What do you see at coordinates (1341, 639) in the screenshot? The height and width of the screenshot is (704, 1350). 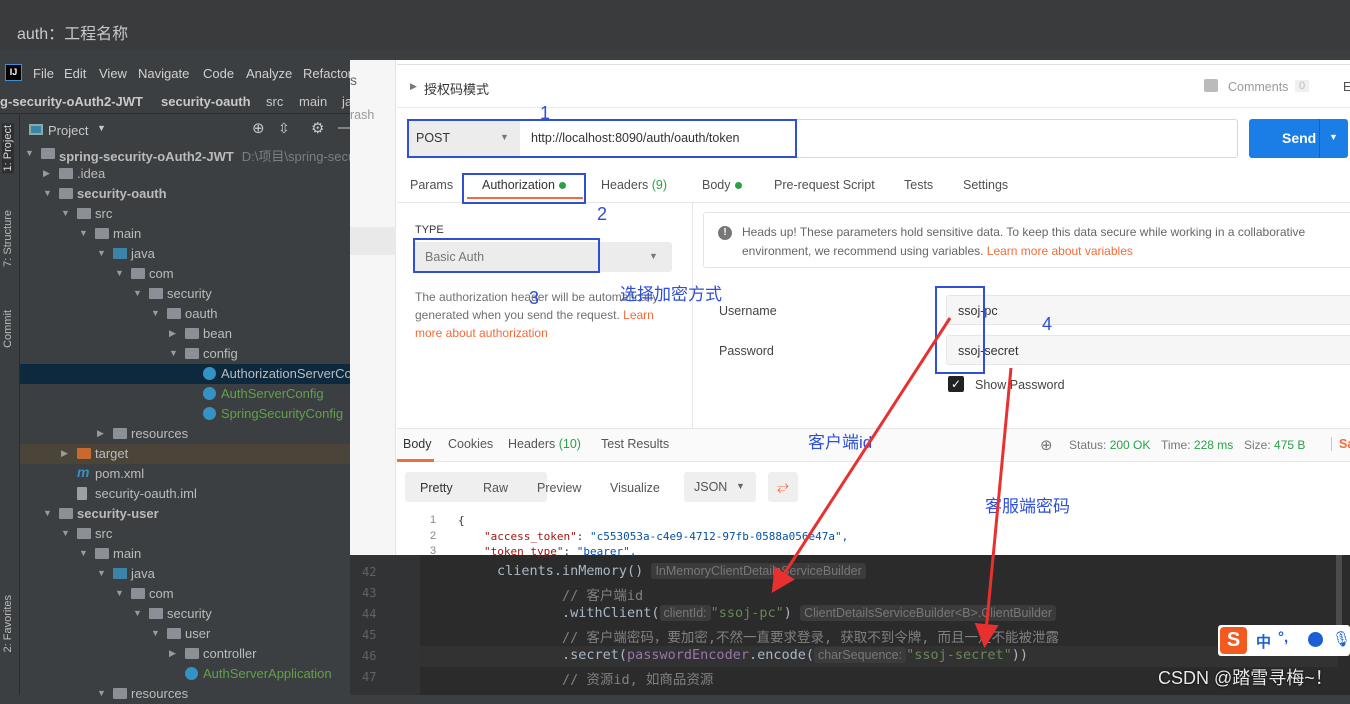 I see `microphone-icon: 🎙` at bounding box center [1341, 639].